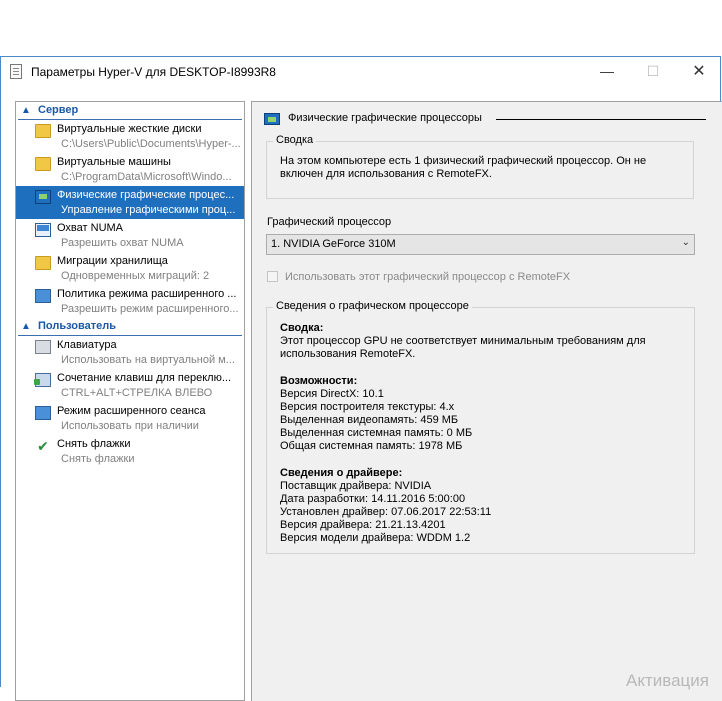 The width and height of the screenshot is (722, 701). What do you see at coordinates (87, 345) in the screenshot?
I see `nav-item-title: Клавиатура` at bounding box center [87, 345].